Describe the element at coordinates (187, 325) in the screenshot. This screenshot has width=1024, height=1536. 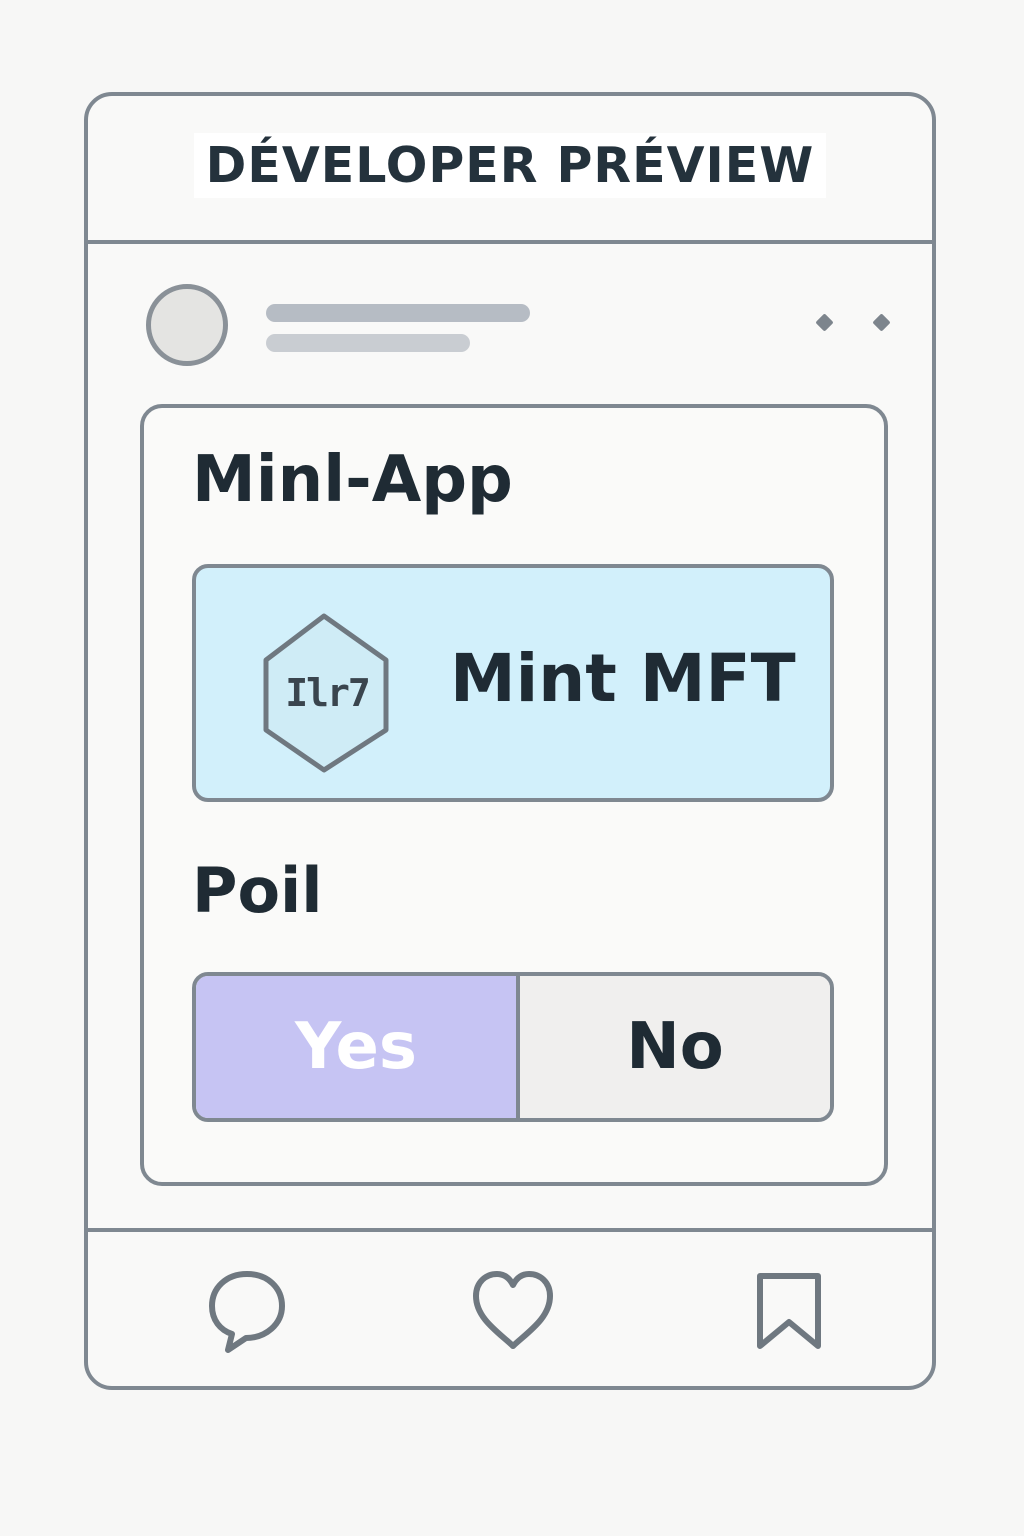
I see `avatar` at that location.